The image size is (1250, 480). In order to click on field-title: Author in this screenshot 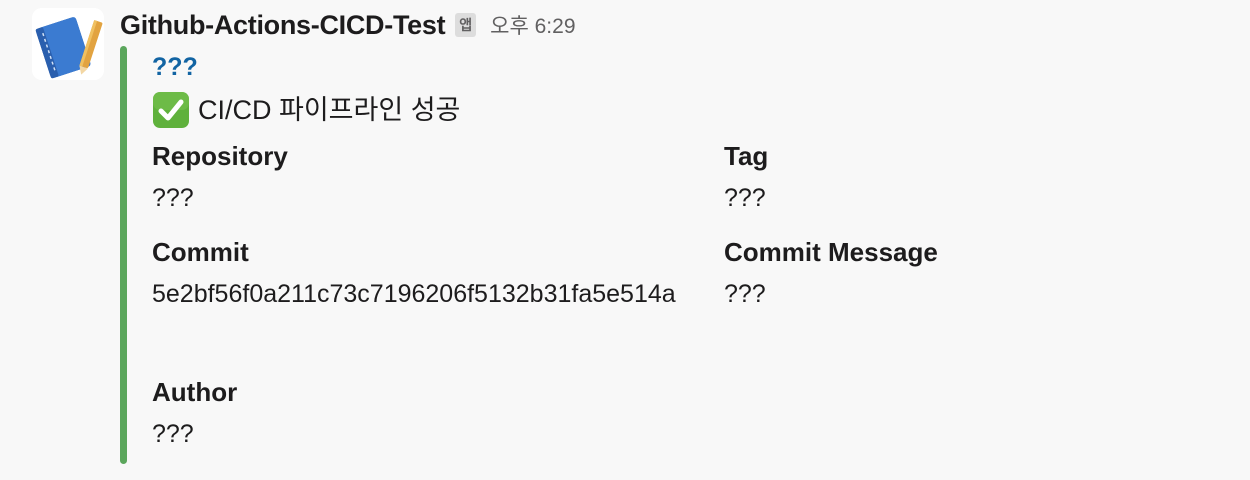, I will do `click(195, 392)`.